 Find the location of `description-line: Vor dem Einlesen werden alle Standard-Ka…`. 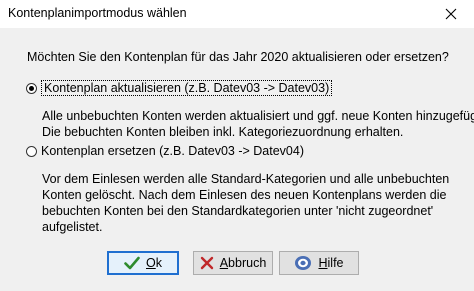

description-line: Vor dem Einlesen werden alle Standard-Ka… is located at coordinates (246, 179).